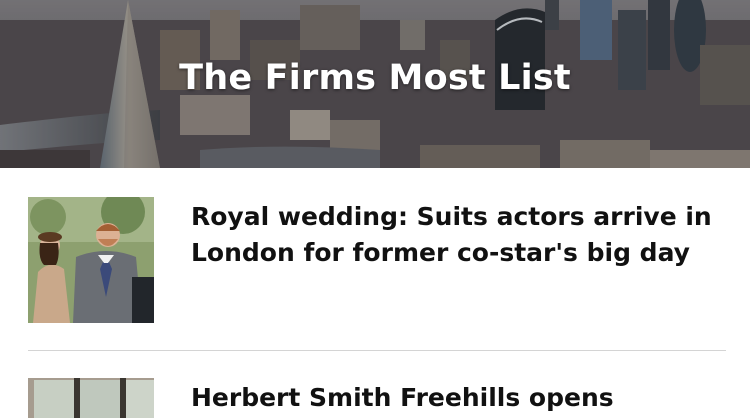 The width and height of the screenshot is (750, 418). I want to click on office-interior-photo, so click(91, 398).